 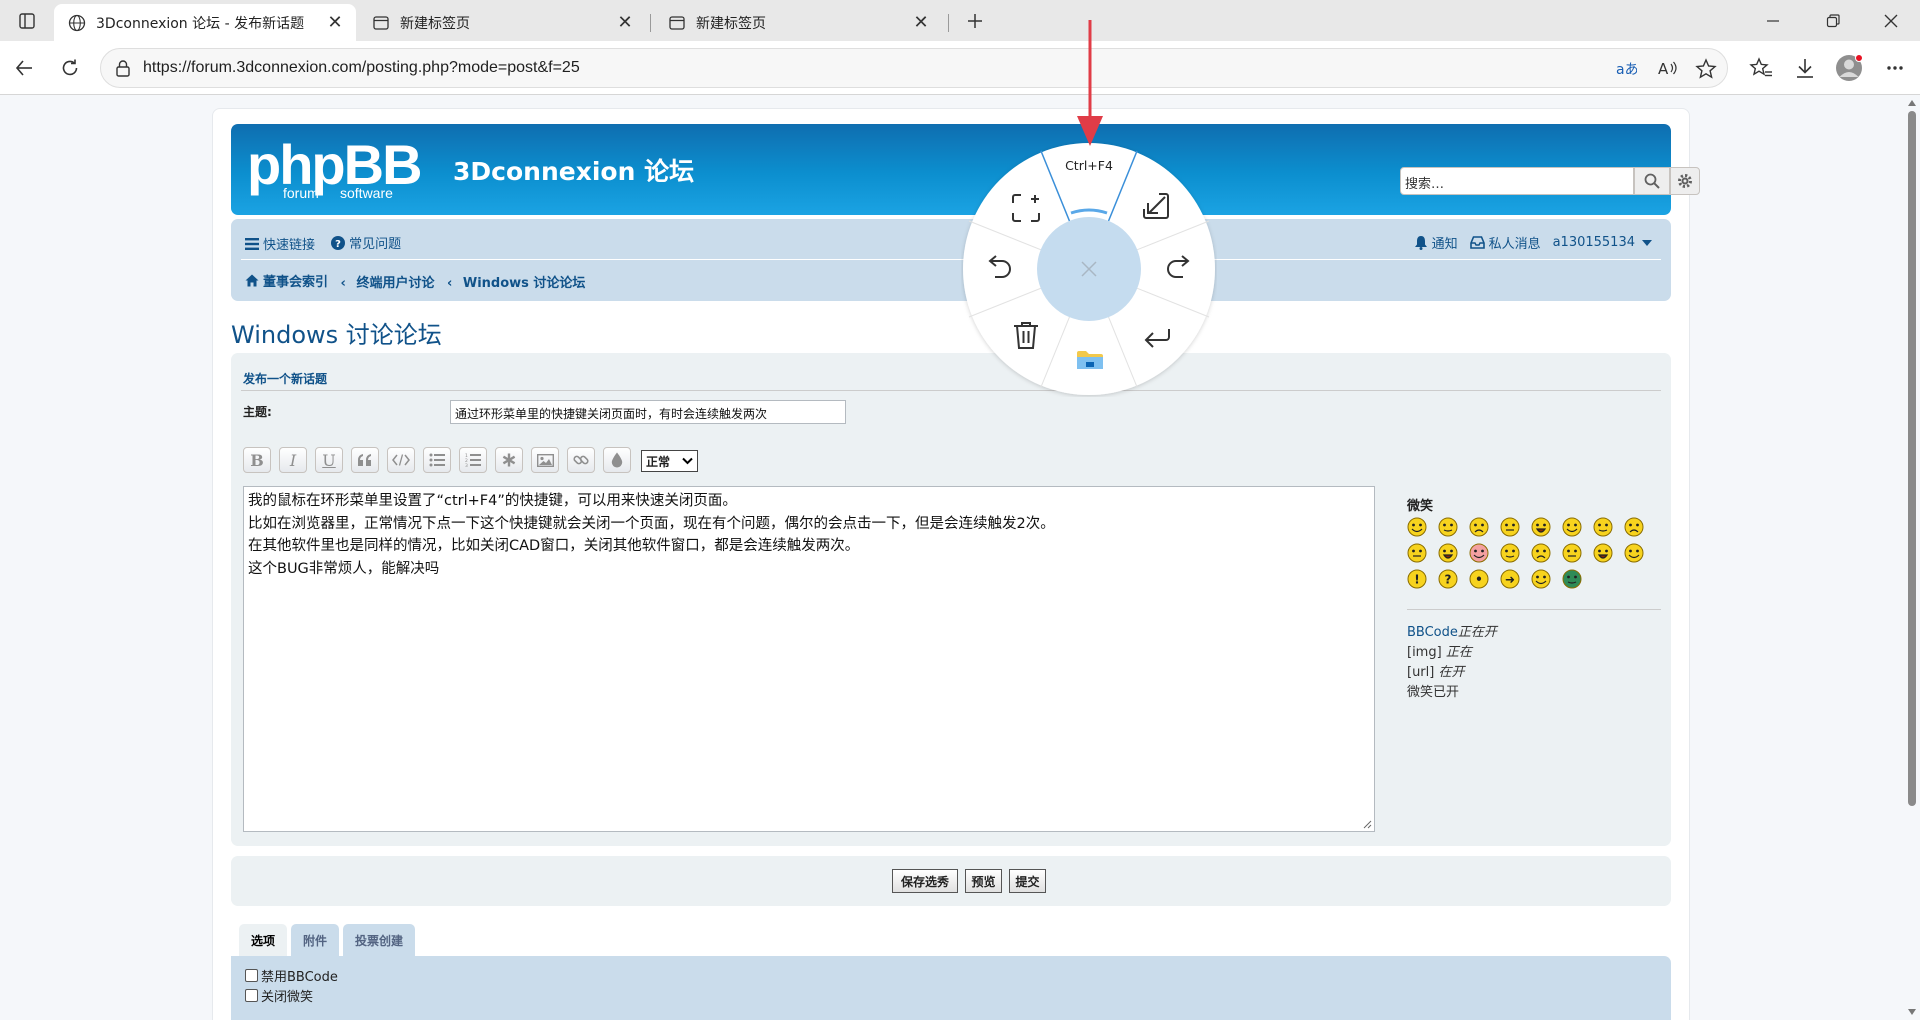 What do you see at coordinates (1605, 242) in the screenshot?
I see `user-menu: a130155134` at bounding box center [1605, 242].